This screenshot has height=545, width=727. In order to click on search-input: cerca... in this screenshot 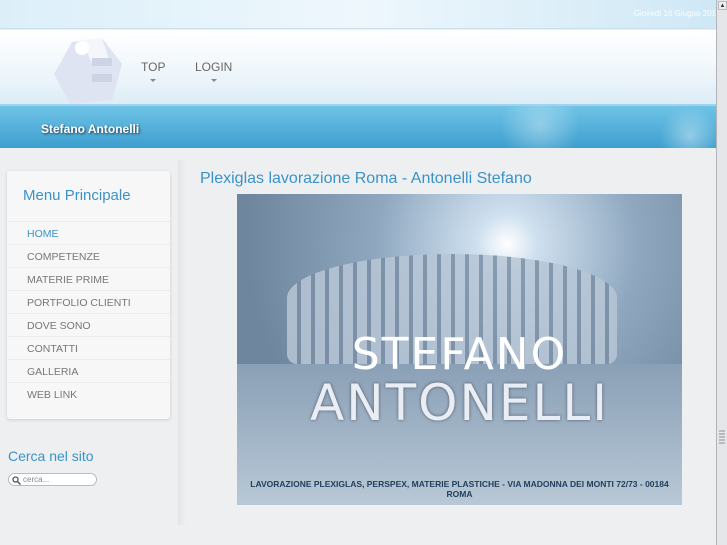, I will do `click(52, 479)`.